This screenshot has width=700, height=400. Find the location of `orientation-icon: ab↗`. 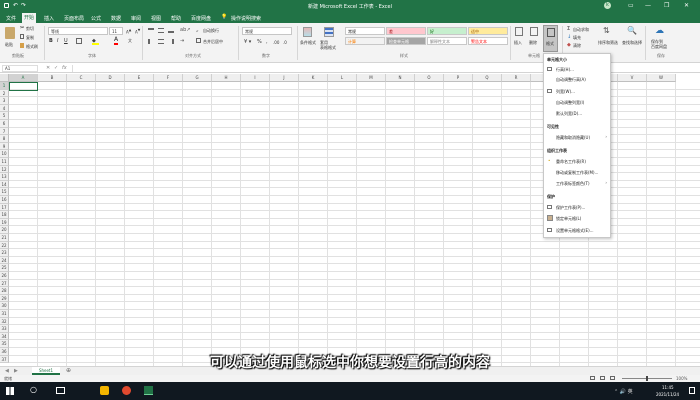

orientation-icon: ab↗ is located at coordinates (185, 30).